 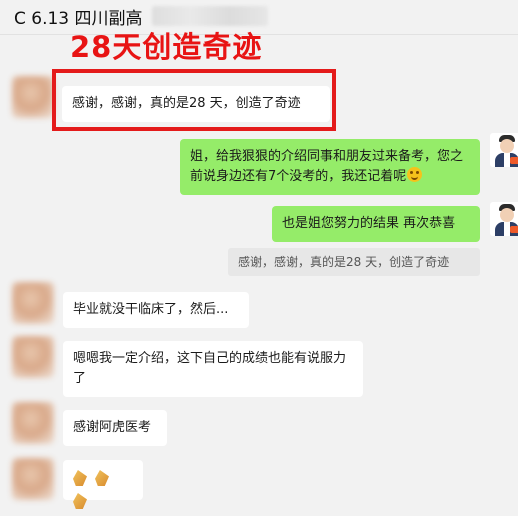 I want to click on message-bubble-outgoing: 也是姐您努力的结果 再次恭喜, so click(x=376, y=224).